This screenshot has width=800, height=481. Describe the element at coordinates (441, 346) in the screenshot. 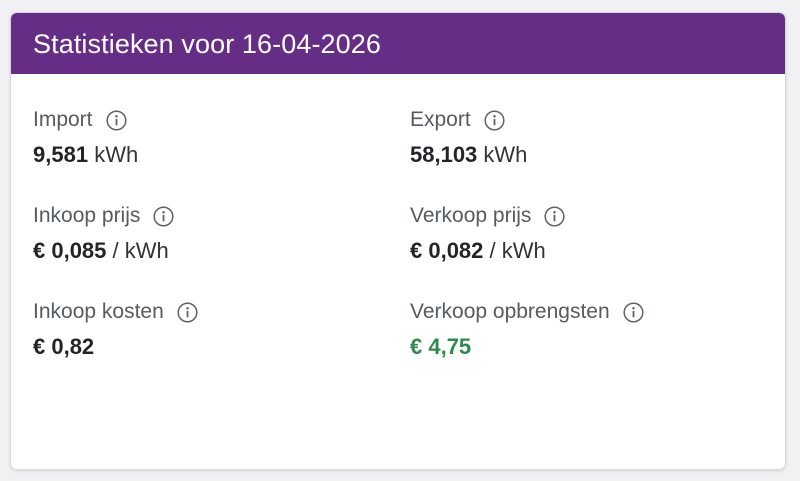

I see `stat-number: € 4,75` at that location.